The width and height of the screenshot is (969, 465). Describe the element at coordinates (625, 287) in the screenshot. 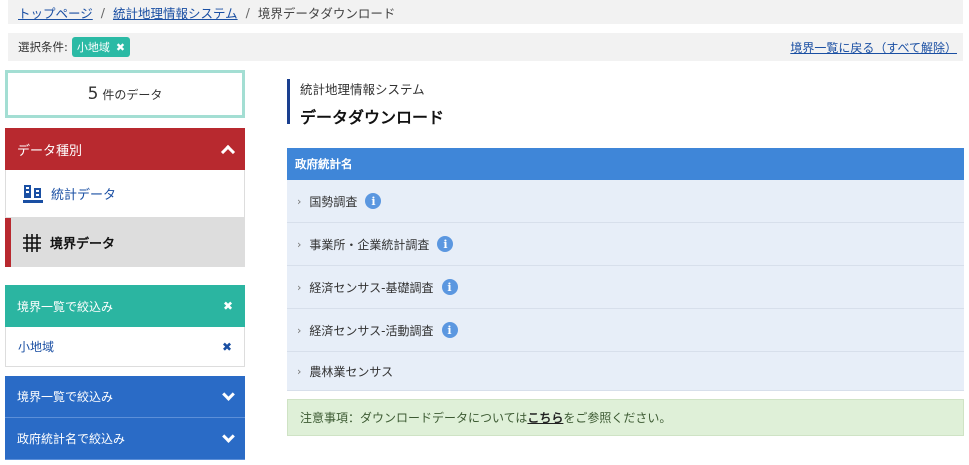

I see `table-row: › 経済センサス‐基礎調査 i` at that location.